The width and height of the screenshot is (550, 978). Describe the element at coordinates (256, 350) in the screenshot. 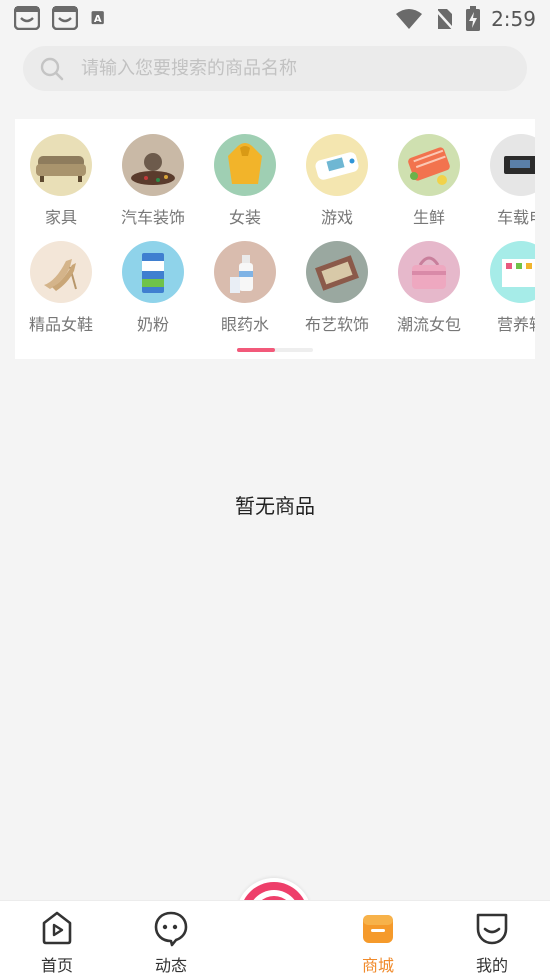

I see `page-indicator-active` at that location.